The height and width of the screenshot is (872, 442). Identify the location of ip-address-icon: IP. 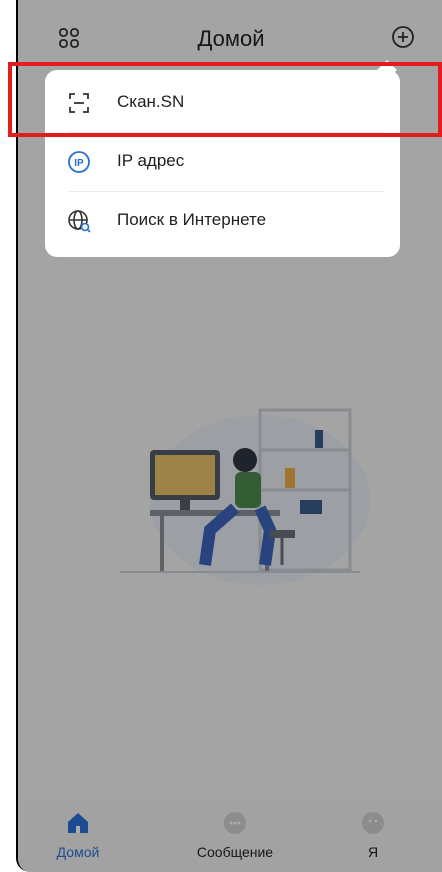
(79, 162).